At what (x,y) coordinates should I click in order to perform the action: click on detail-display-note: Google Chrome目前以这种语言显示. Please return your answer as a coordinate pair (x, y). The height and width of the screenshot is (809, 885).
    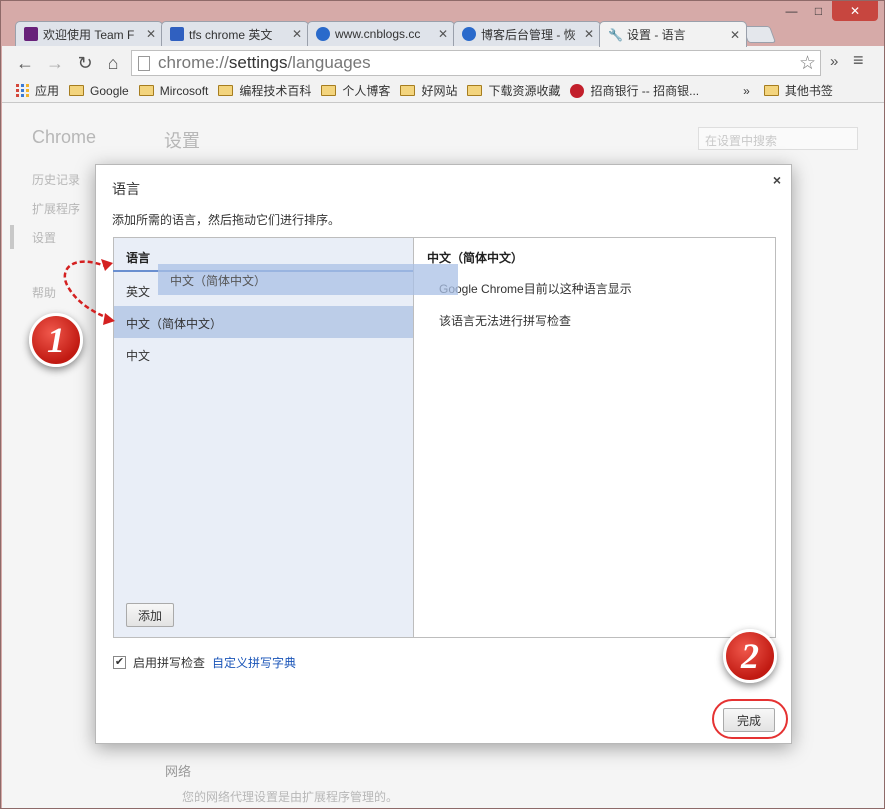
    Looking at the image, I should click on (535, 289).